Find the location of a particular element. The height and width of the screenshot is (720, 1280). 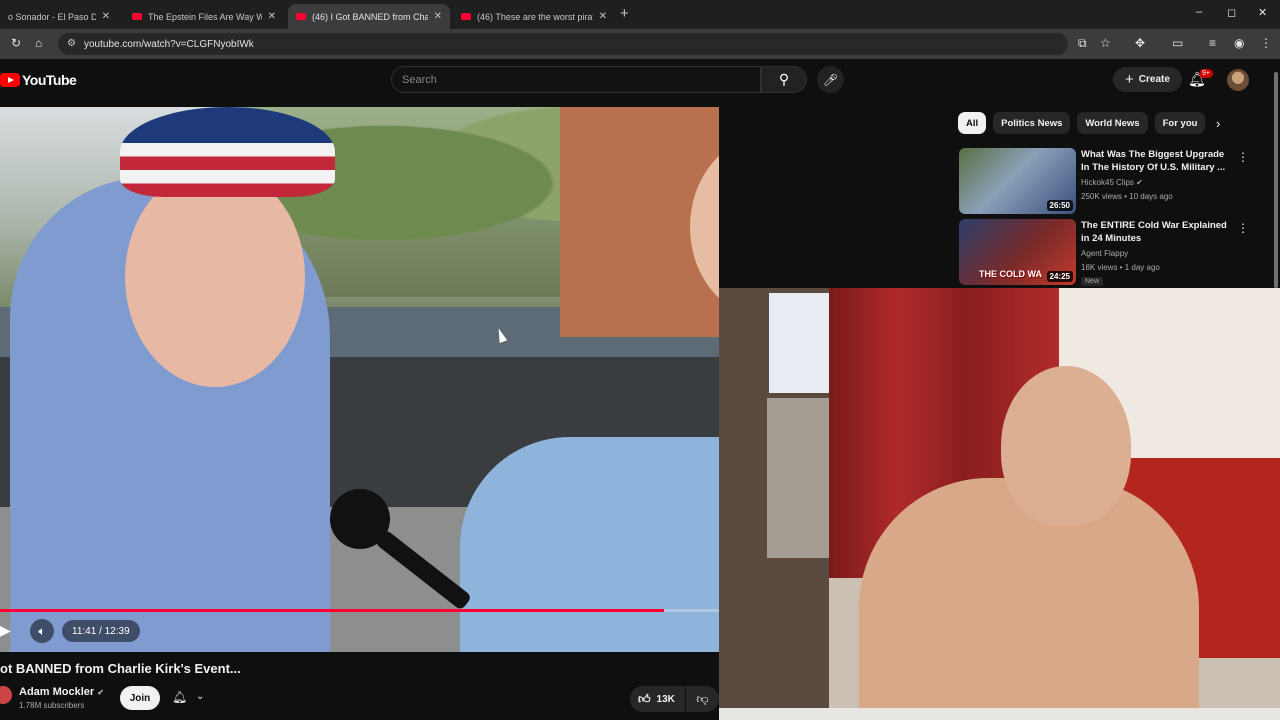

browser-tab: o Sonador - El Paso Del Gr ✕ is located at coordinates (59, 16).